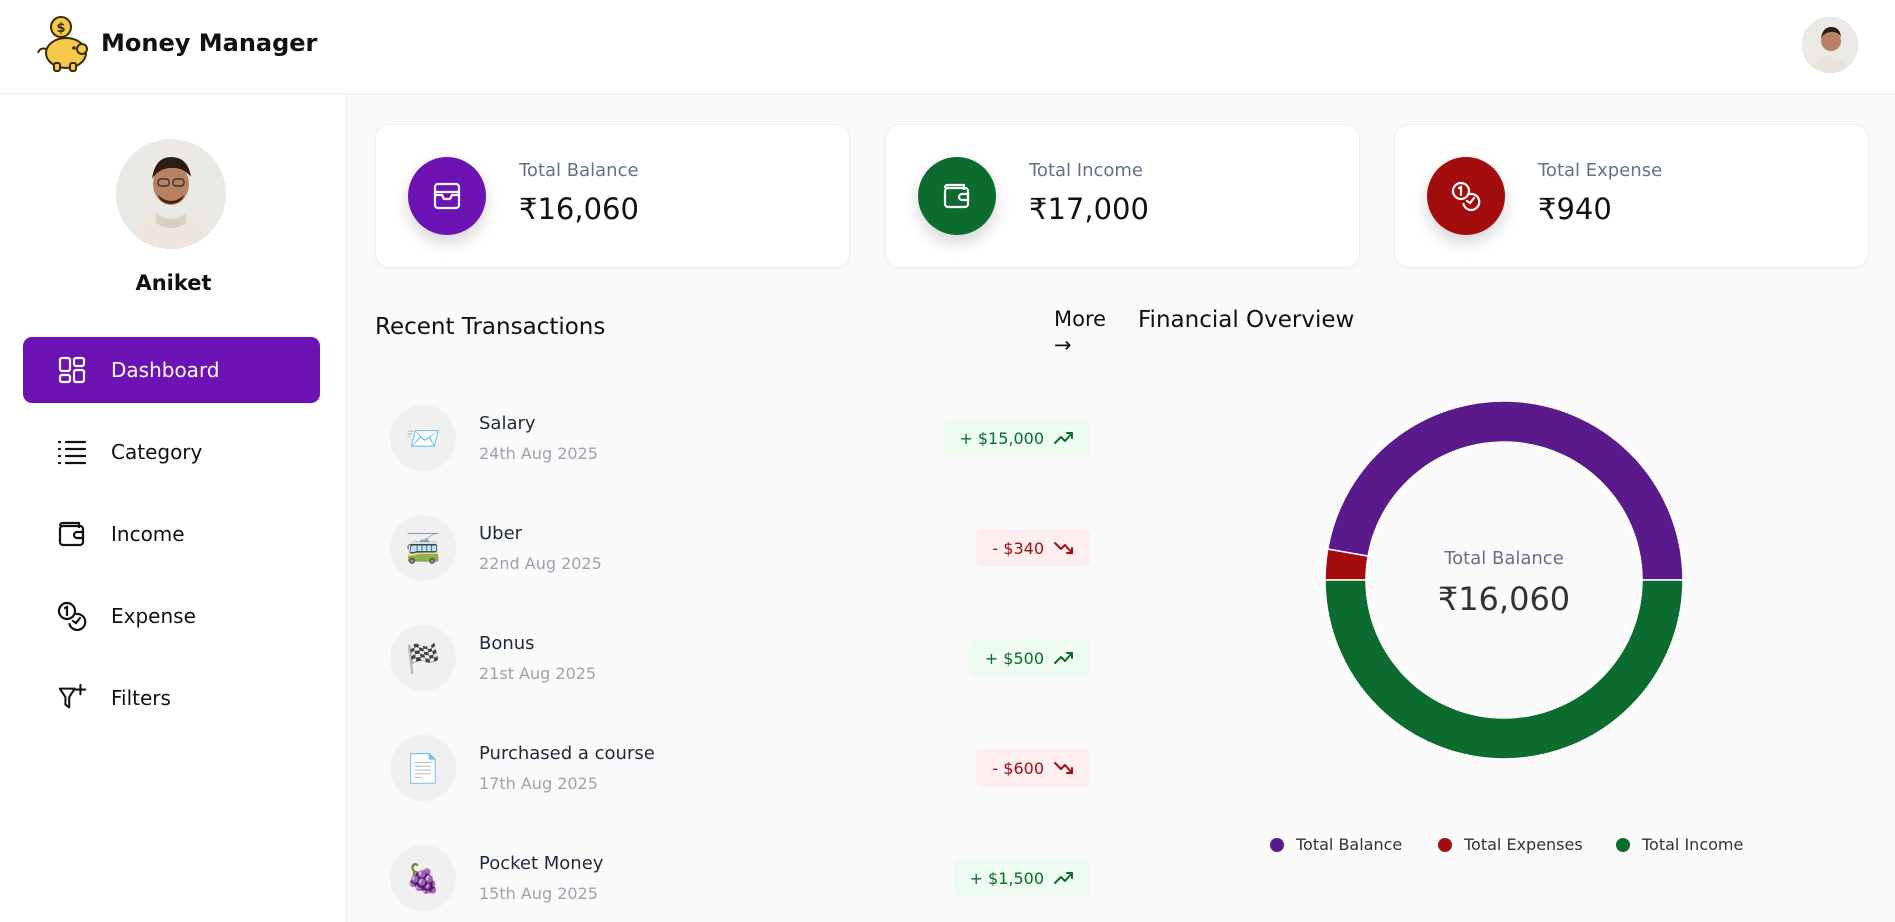 This screenshot has width=1895, height=922. What do you see at coordinates (423, 878) in the screenshot?
I see `grapes-icon: 🍇` at bounding box center [423, 878].